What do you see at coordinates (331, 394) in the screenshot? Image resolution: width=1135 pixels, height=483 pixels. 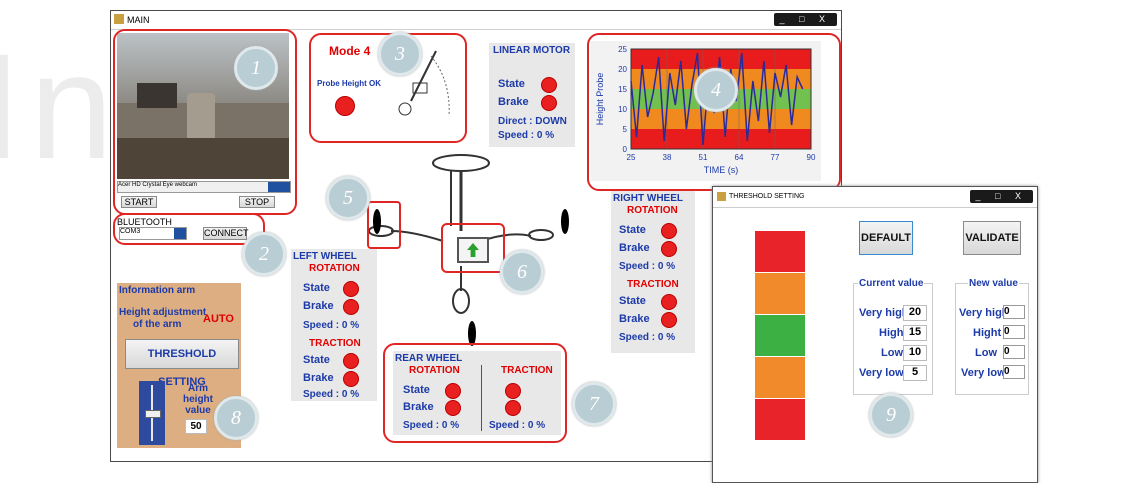 I see `left-tr-speed: Speed : 0 %` at bounding box center [331, 394].